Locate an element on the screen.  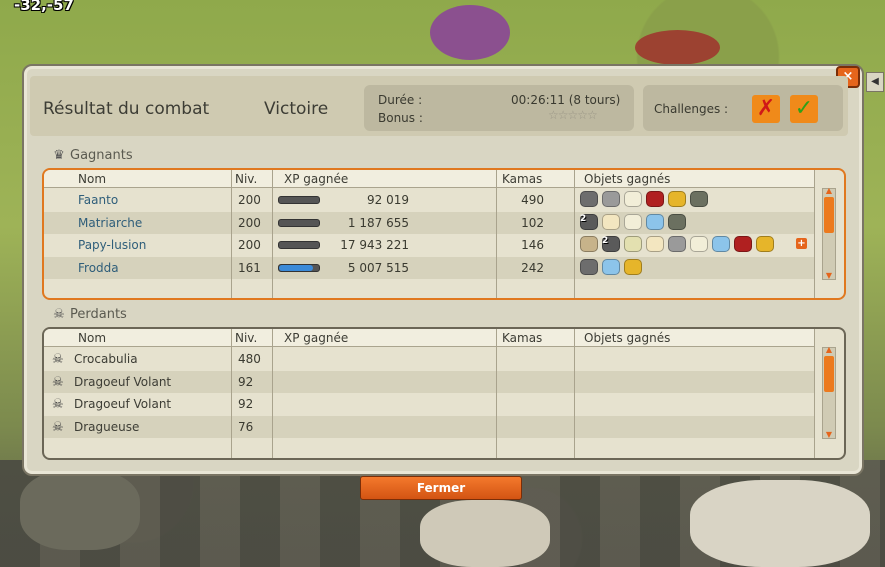
player-level: 200 is located at coordinates (249, 222).